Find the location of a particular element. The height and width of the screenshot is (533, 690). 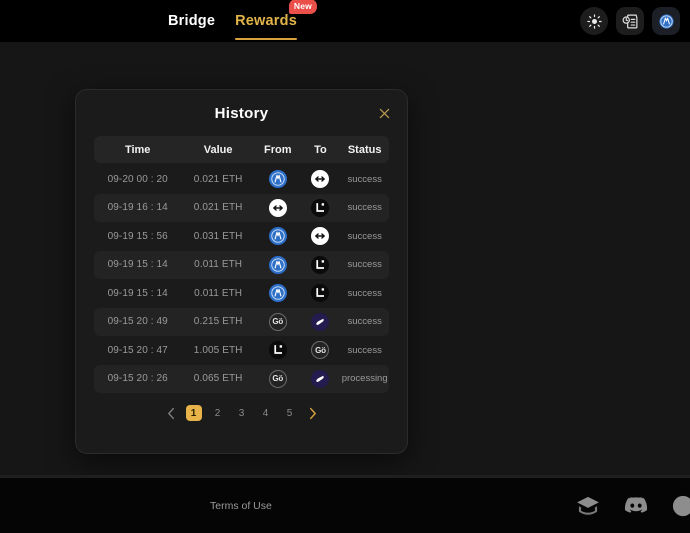

nav-item-rewards: Rewards New is located at coordinates (276, 21).